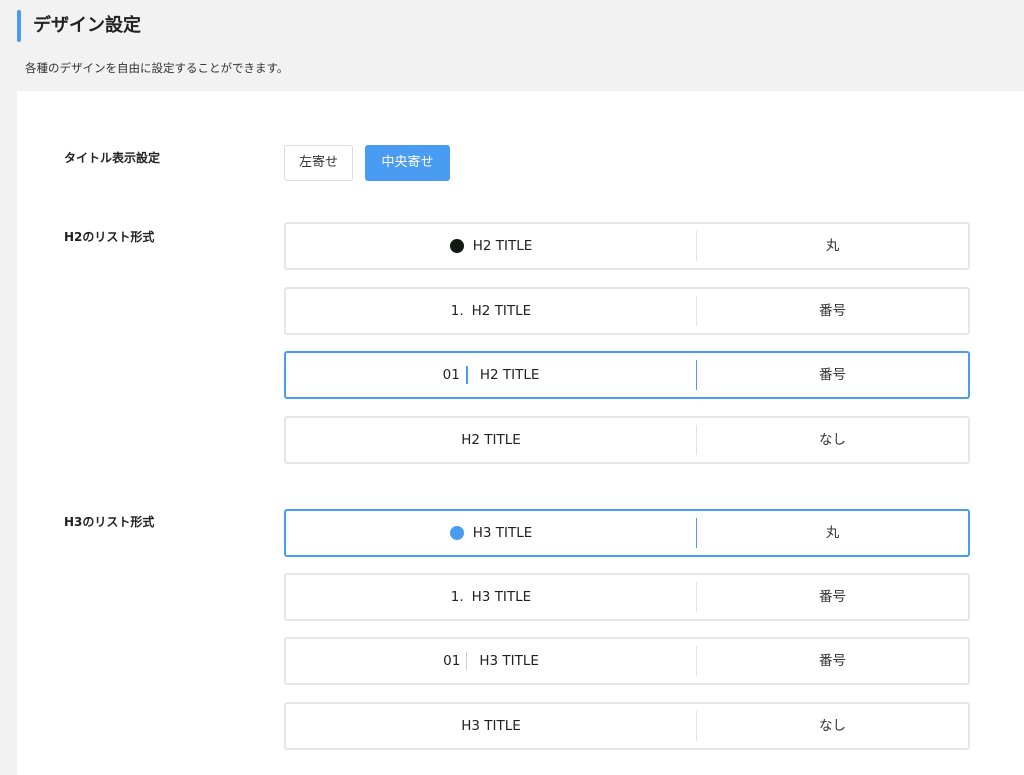  What do you see at coordinates (832, 440) in the screenshot?
I see `h2-option-type: なし` at bounding box center [832, 440].